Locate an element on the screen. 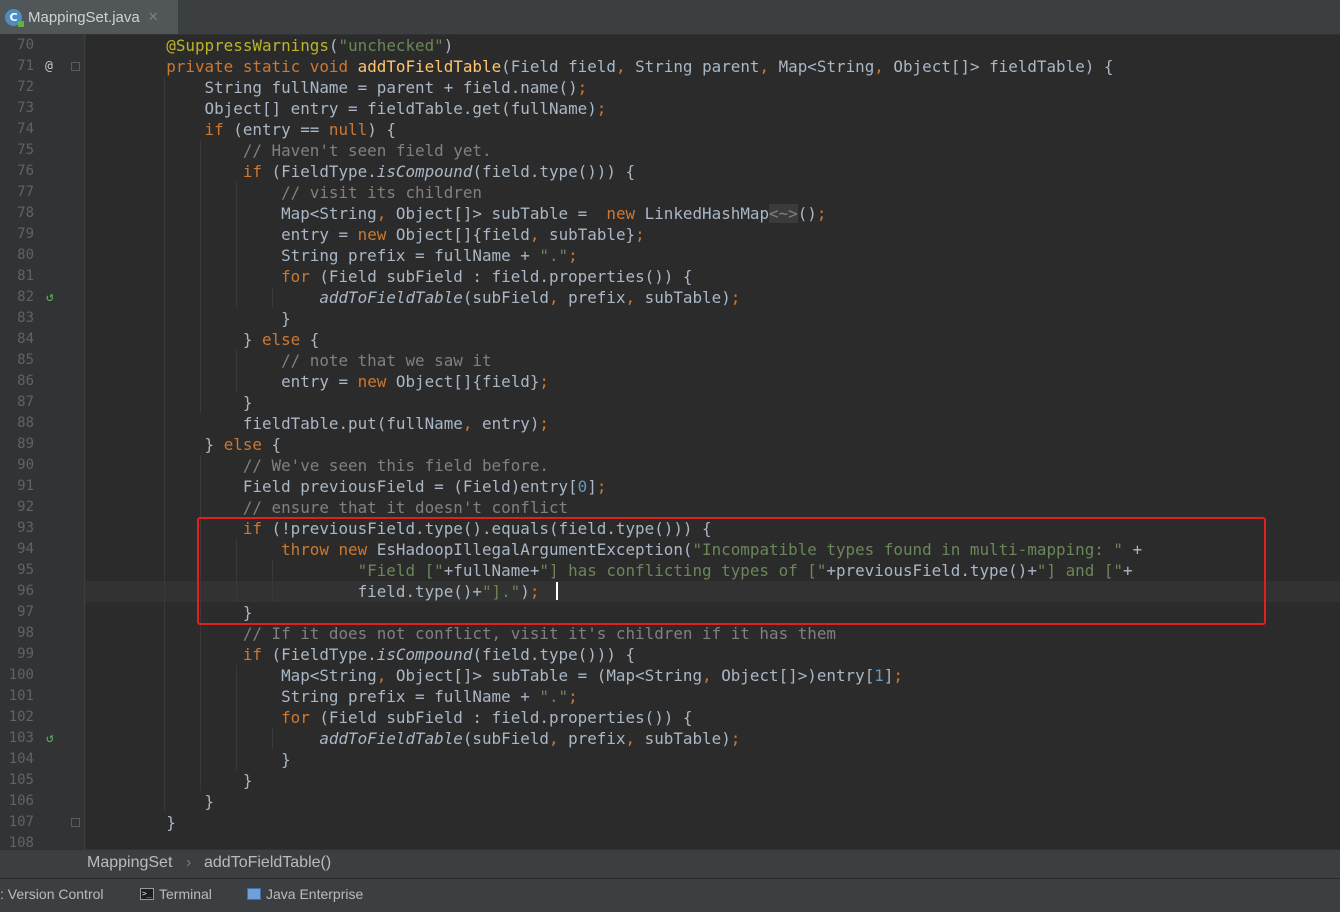 This screenshot has width=1340, height=912. code-text: if (entry == null) { is located at coordinates (262, 129).